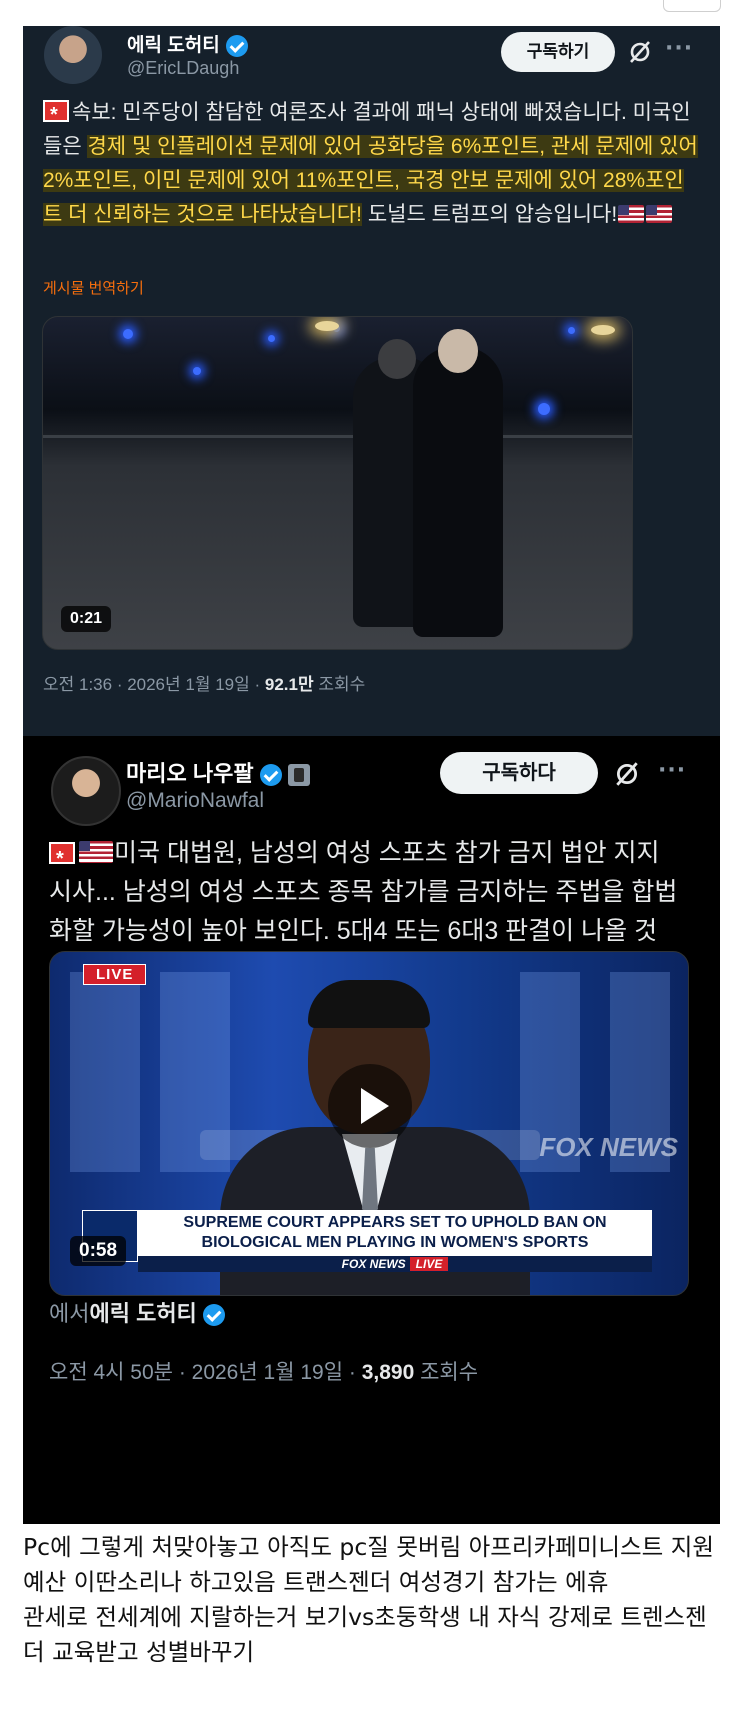 Image resolution: width=743 pixels, height=1710 pixels. Describe the element at coordinates (298, 775) in the screenshot. I see `automated-badge-icon` at that location.